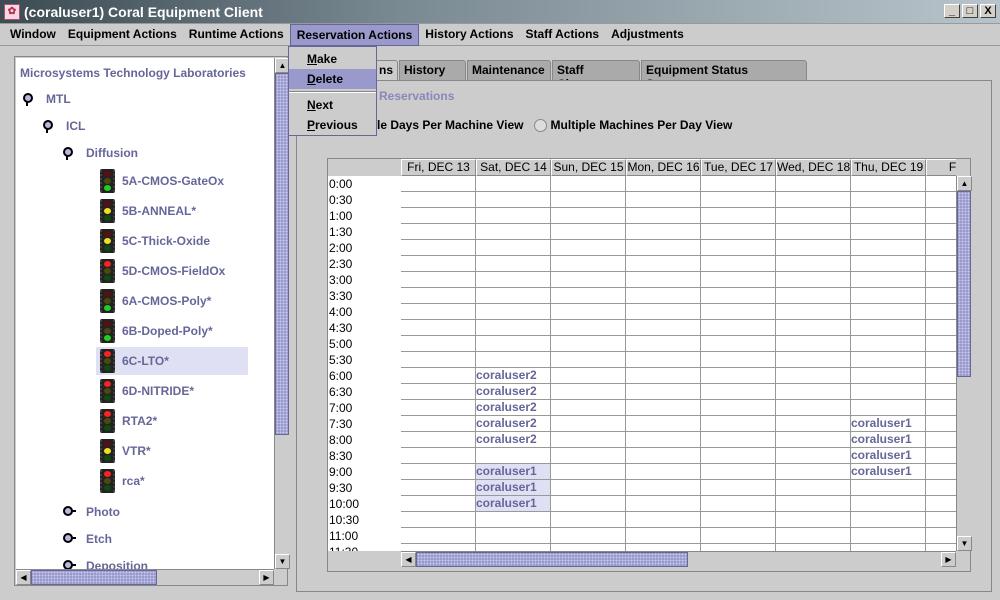  What do you see at coordinates (125, 451) in the screenshot?
I see `tree-item-equipment: VTR*` at bounding box center [125, 451].